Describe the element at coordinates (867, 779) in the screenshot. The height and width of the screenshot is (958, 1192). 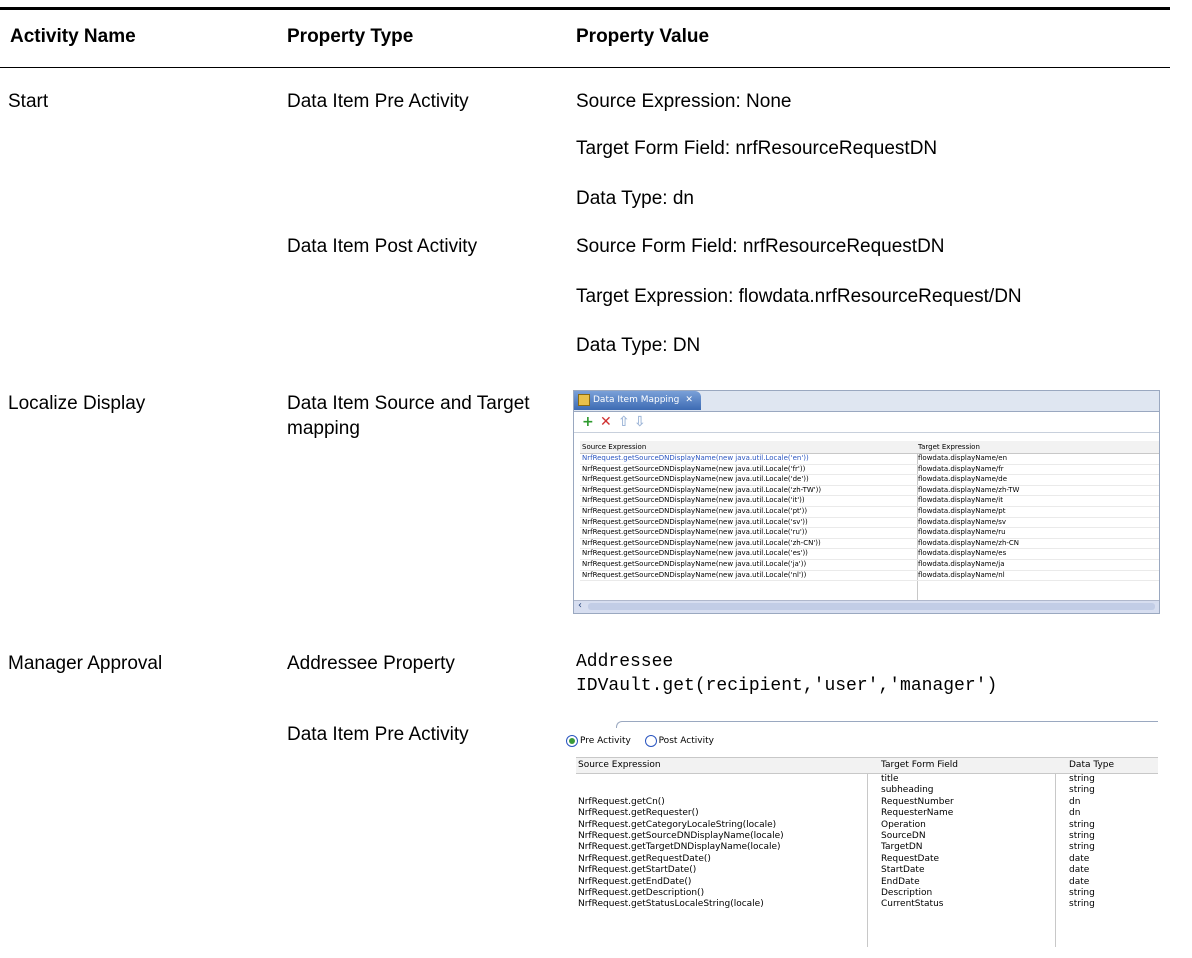
I see `table-row: title string` at that location.